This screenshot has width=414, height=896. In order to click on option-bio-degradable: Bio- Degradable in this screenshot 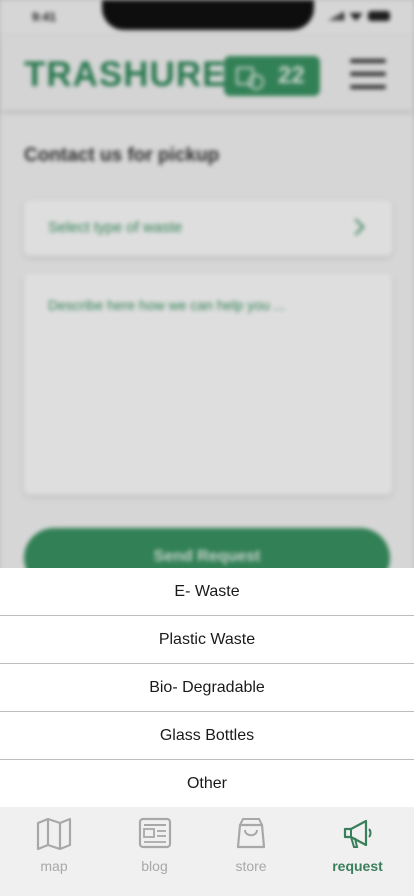, I will do `click(207, 688)`.